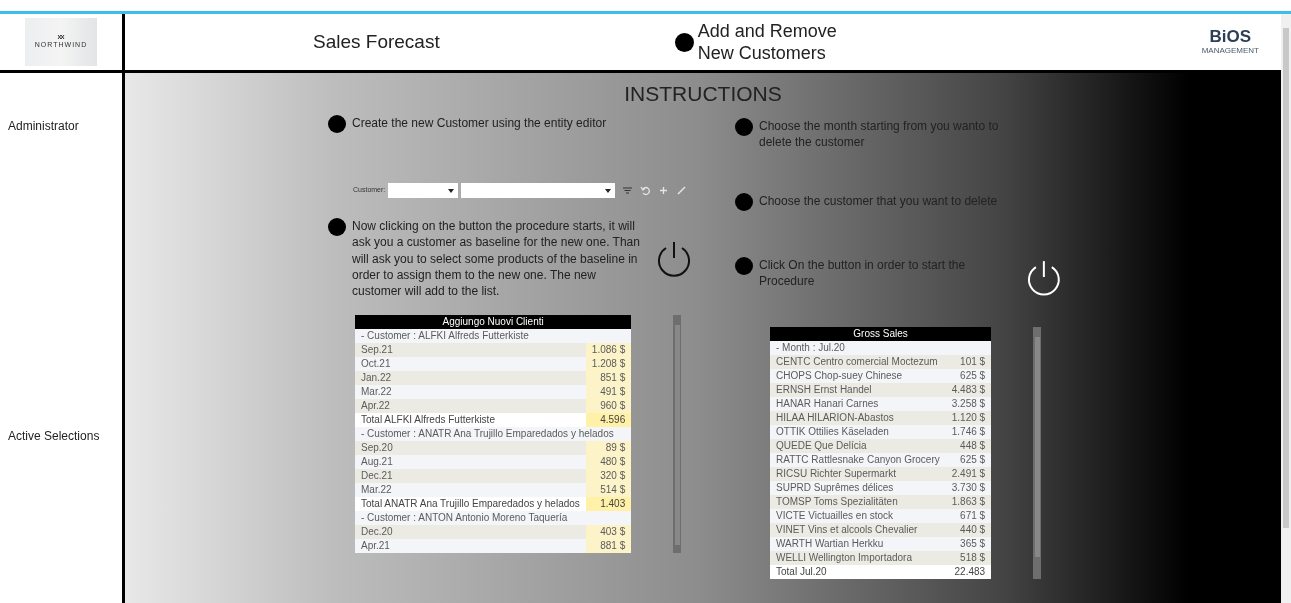 The width and height of the screenshot is (1291, 603). Describe the element at coordinates (608, 462) in the screenshot. I see `table-cell: 480 $` at that location.